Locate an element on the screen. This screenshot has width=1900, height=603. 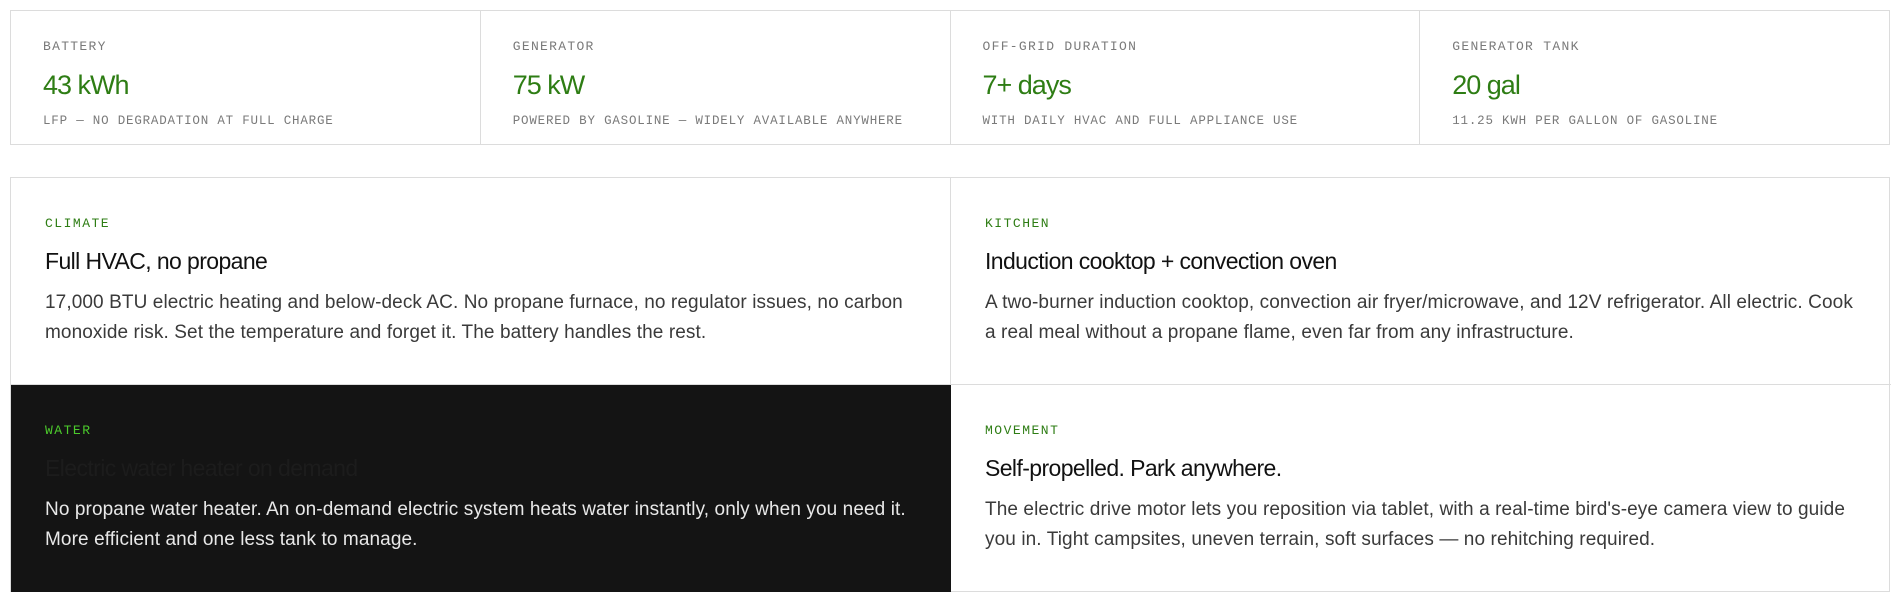
stat-value: 75 kW is located at coordinates (549, 85).